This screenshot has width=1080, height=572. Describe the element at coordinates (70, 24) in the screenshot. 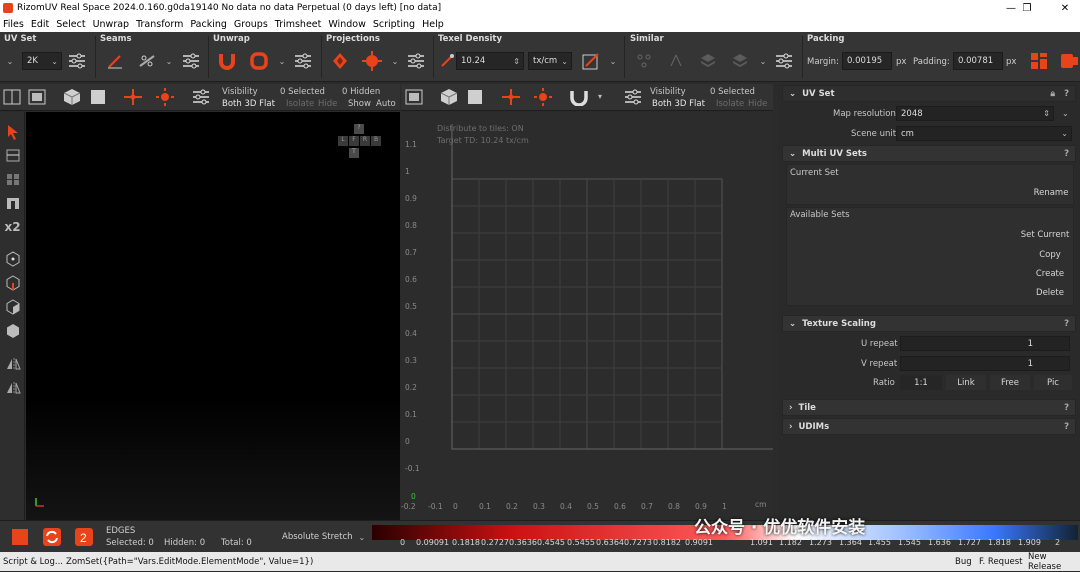

I see `menu-select: Select` at that location.